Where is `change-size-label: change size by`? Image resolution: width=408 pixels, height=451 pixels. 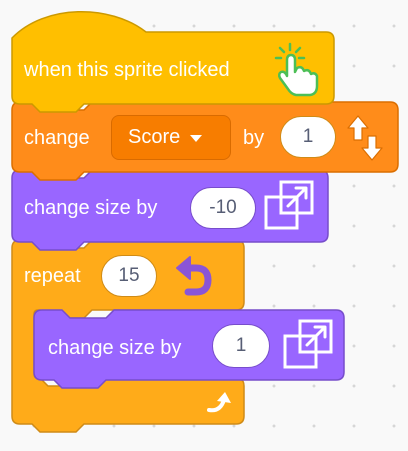 change-size-label: change size by is located at coordinates (91, 208).